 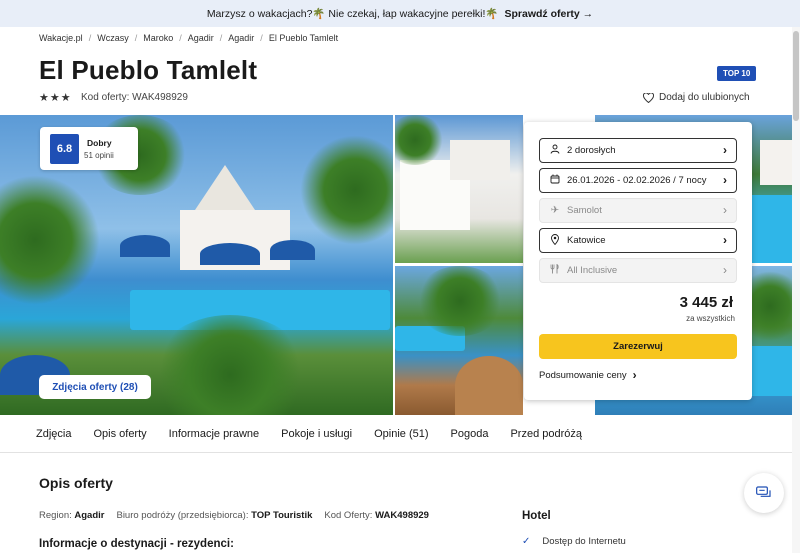 I want to click on breadcrumb-item: Wczasy, so click(x=113, y=38).